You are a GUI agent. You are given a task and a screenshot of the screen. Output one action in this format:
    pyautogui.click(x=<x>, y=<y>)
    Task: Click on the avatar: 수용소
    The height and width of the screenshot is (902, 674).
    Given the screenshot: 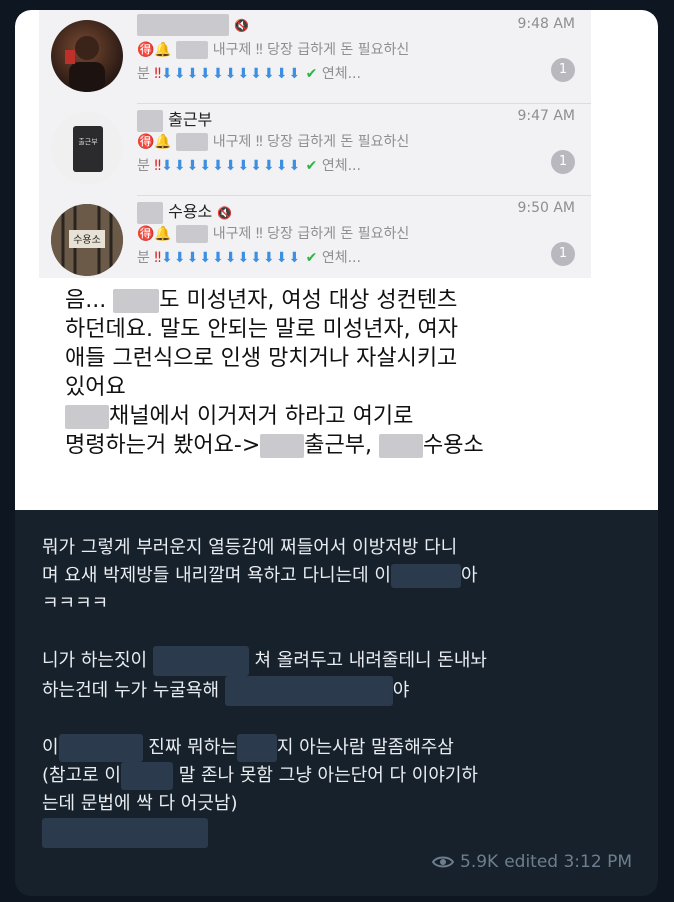 What is the action you would take?
    pyautogui.click(x=87, y=240)
    